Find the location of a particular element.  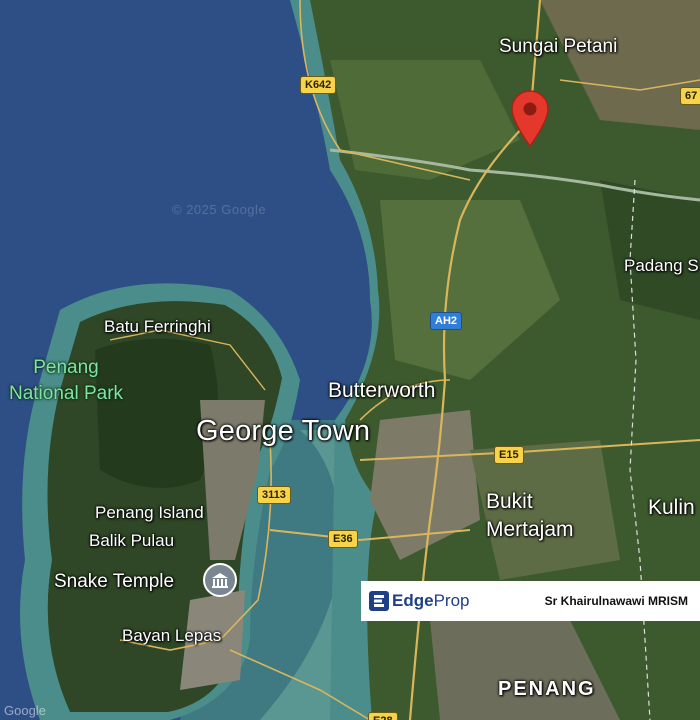

location-pin-marker is located at coordinates (530, 118).